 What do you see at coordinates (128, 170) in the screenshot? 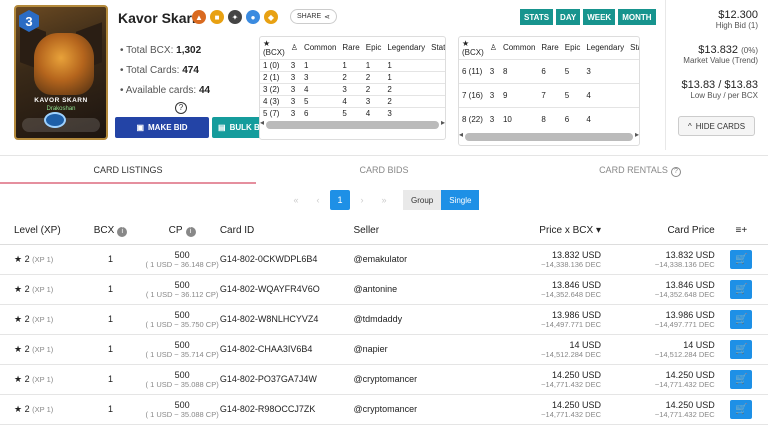
I see `tab-card-listings: CARD LISTINGS` at bounding box center [128, 170].